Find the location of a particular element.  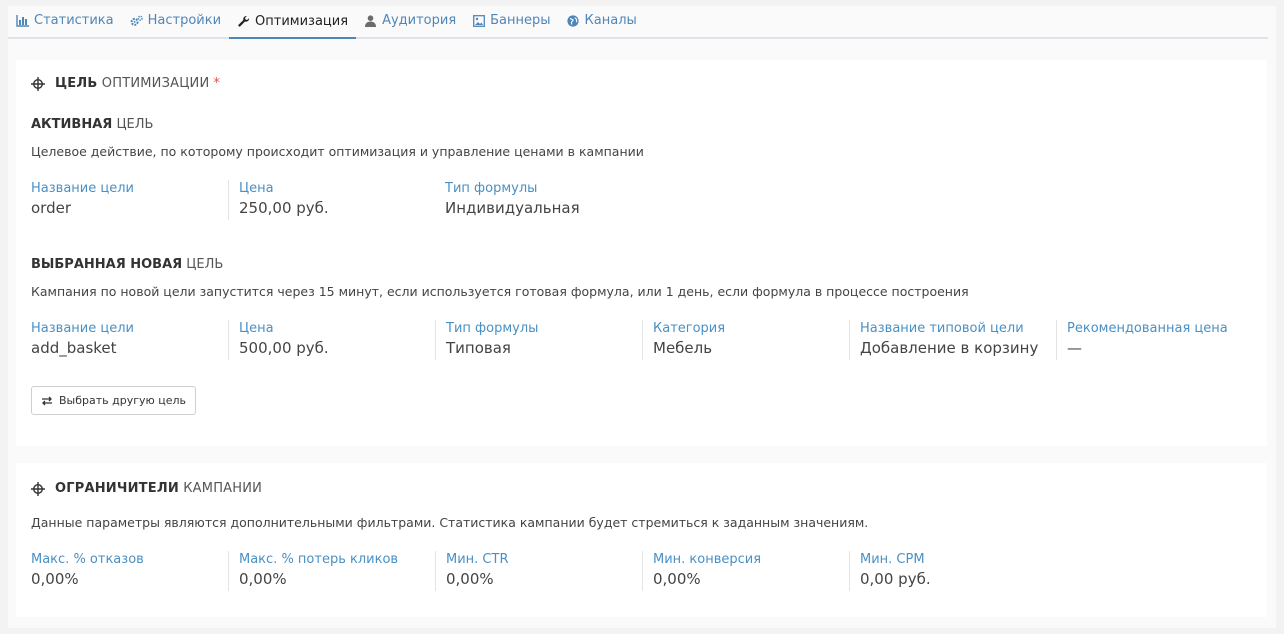

limits-section-title: ОГРАНИЧИТЕЛИ КАМПАНИИ is located at coordinates (146, 488).